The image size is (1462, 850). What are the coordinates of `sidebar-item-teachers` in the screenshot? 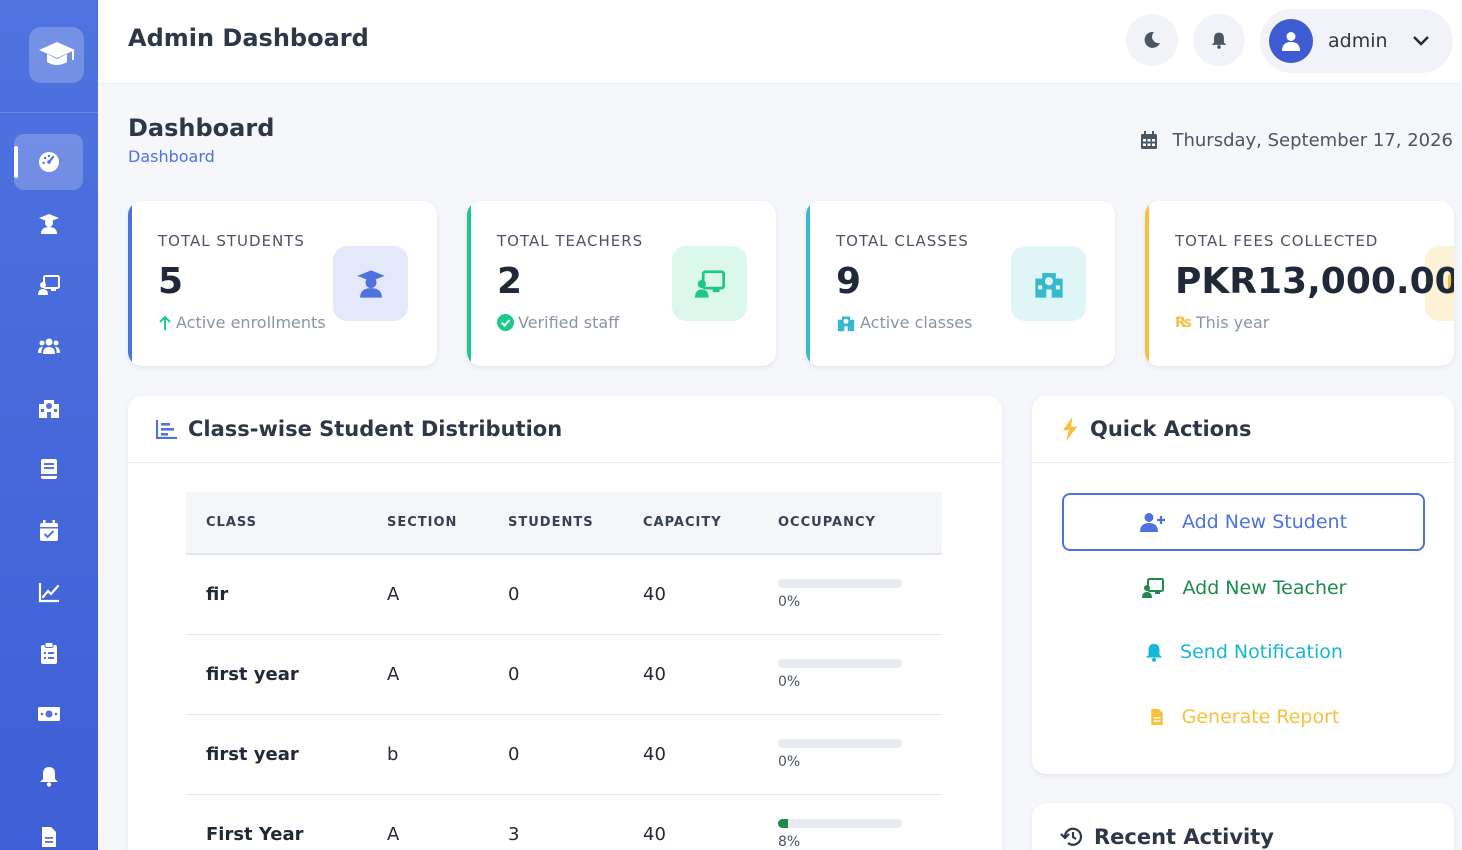 It's located at (48, 285).